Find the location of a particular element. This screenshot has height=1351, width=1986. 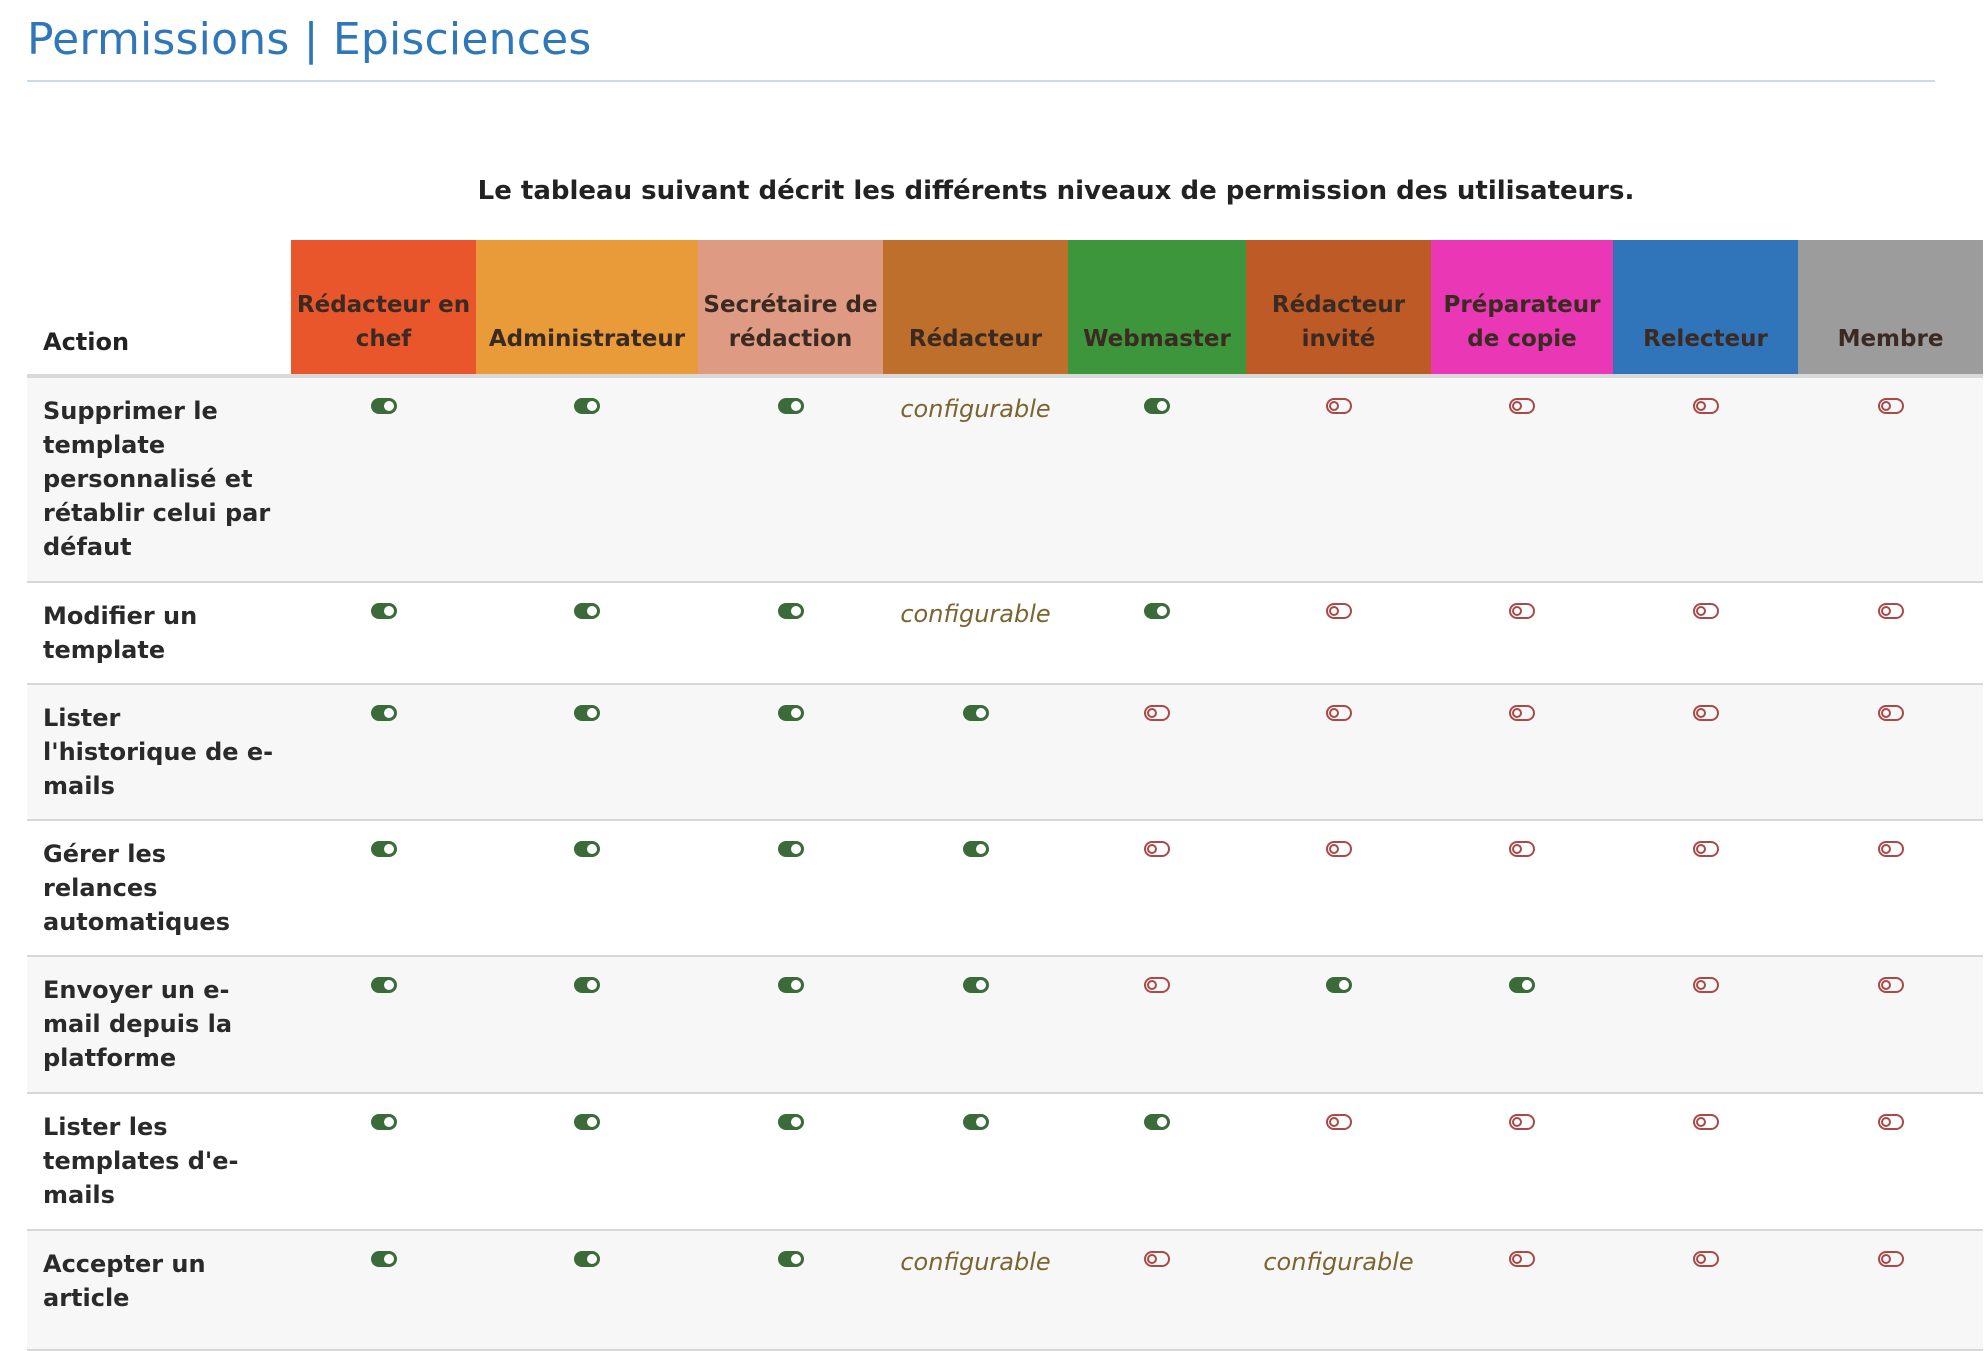

role-header-secretaire-de-redaction: Secrétaire de rédaction is located at coordinates (790, 309).